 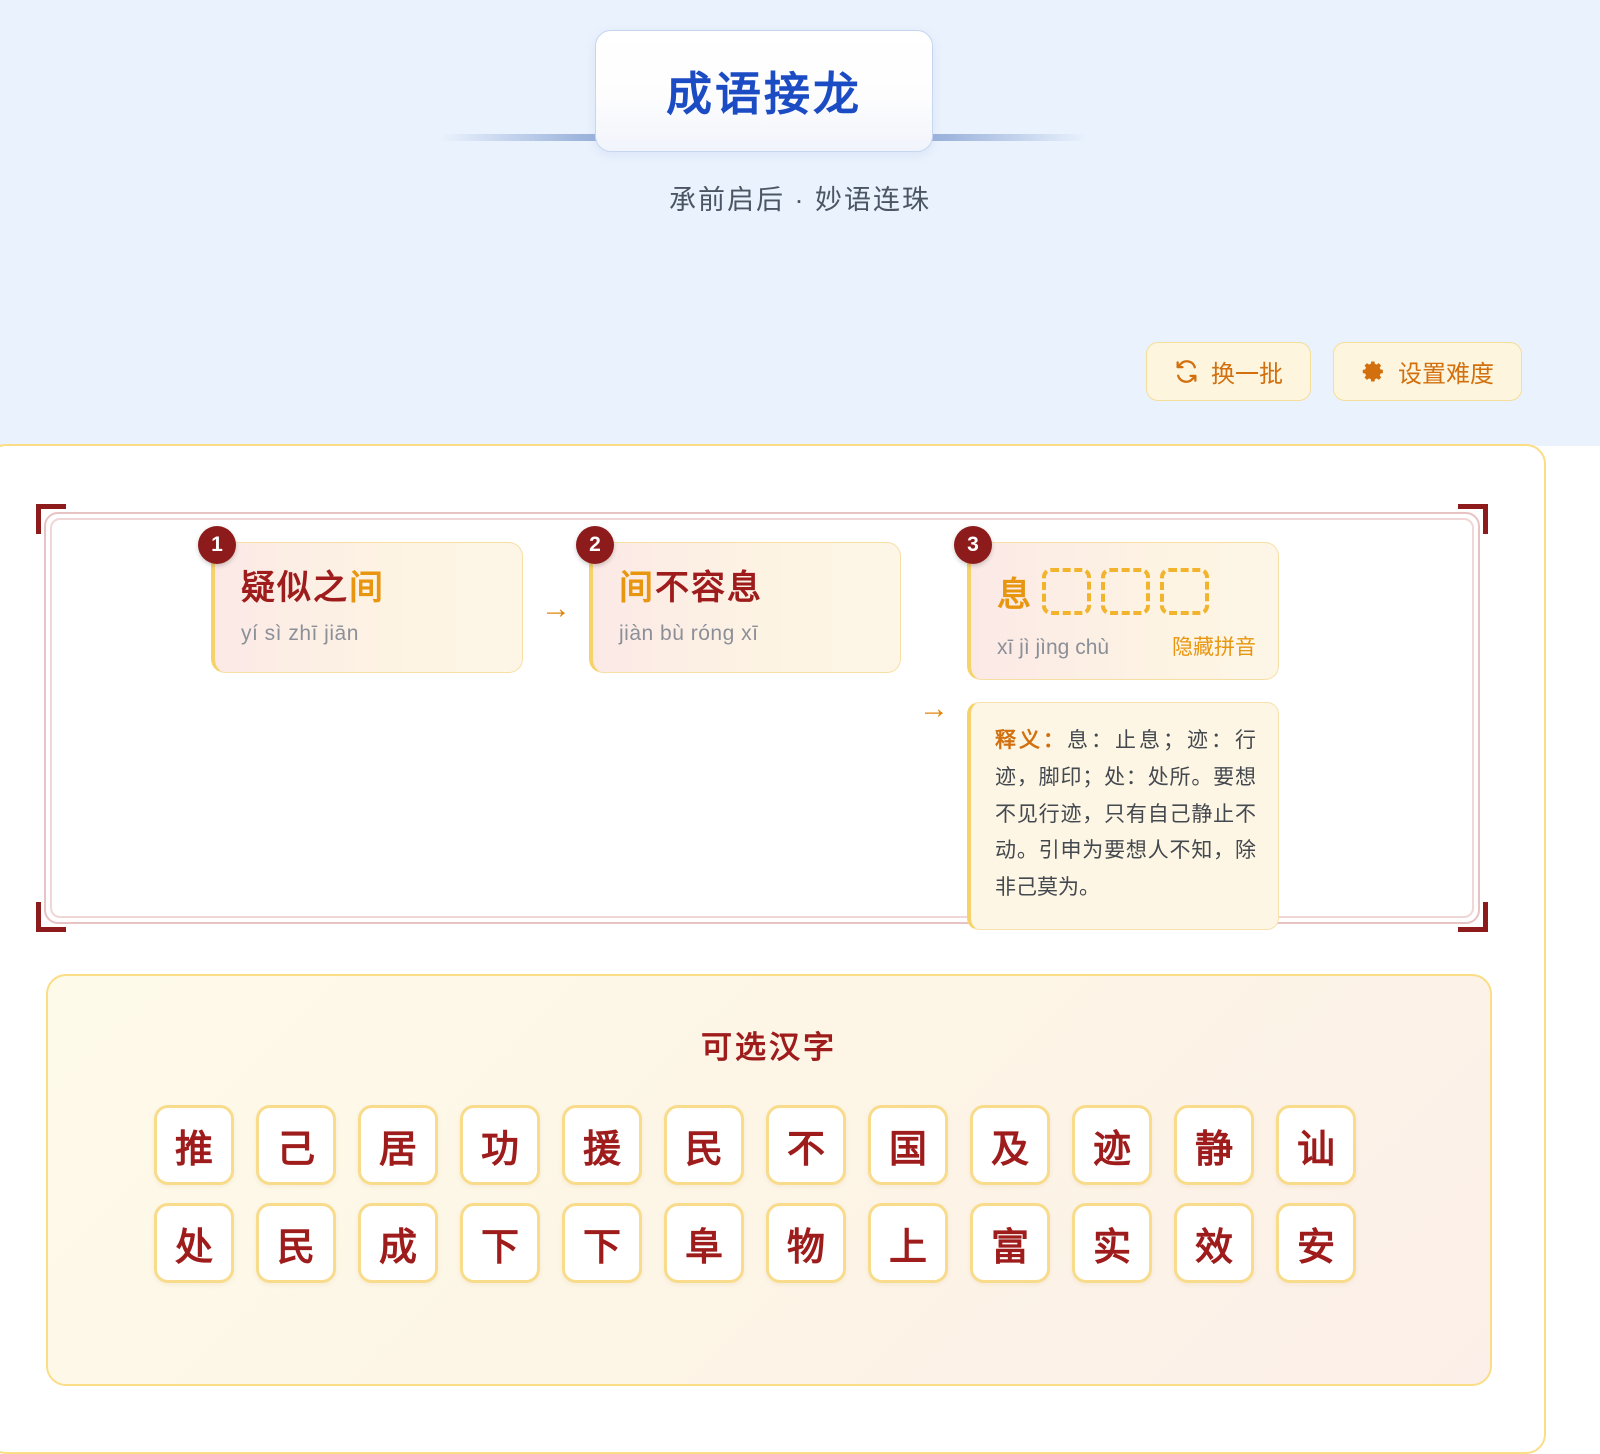 I want to click on idiom-card-3-active: 3 息 xī jì jìng chù 隐藏拼音, so click(x=1116, y=603).